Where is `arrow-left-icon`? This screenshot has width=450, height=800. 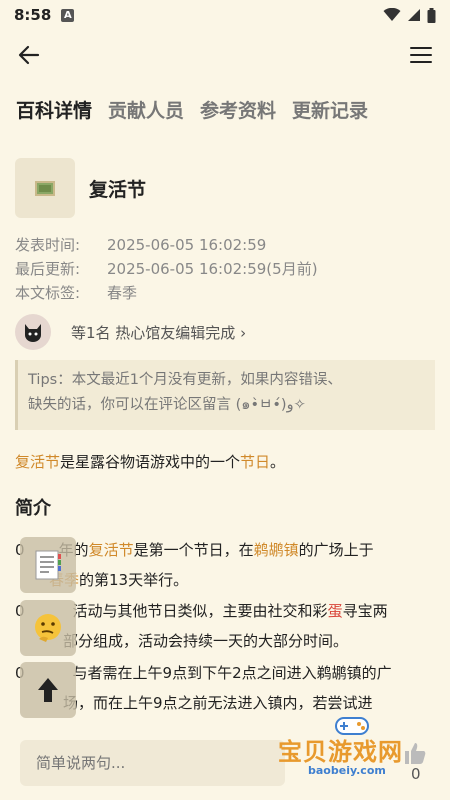 arrow-left-icon is located at coordinates (29, 55).